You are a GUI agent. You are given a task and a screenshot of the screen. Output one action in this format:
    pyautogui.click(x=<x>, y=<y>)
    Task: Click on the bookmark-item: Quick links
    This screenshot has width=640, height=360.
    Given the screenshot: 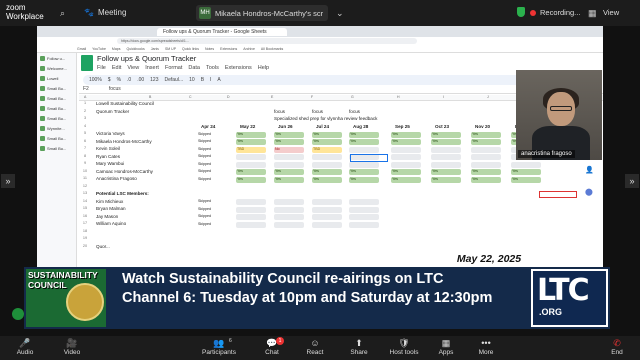 What is the action you would take?
    pyautogui.click(x=190, y=49)
    